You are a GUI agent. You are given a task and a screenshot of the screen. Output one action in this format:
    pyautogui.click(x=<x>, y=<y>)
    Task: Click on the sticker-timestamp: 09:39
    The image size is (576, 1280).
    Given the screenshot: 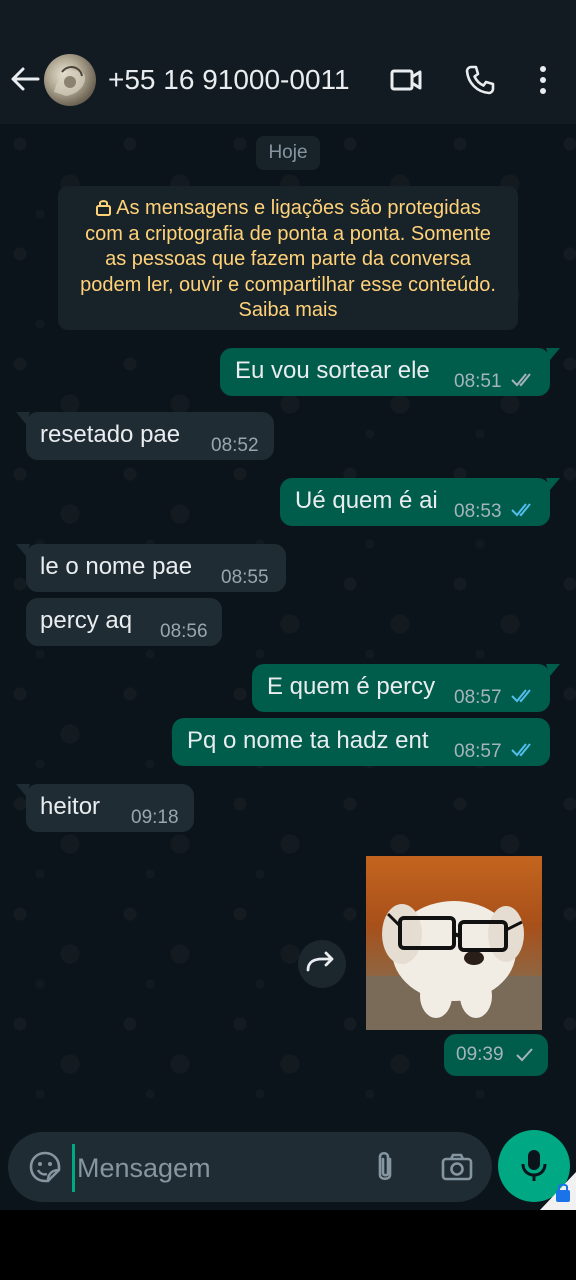 What is the action you would take?
    pyautogui.click(x=496, y=1055)
    